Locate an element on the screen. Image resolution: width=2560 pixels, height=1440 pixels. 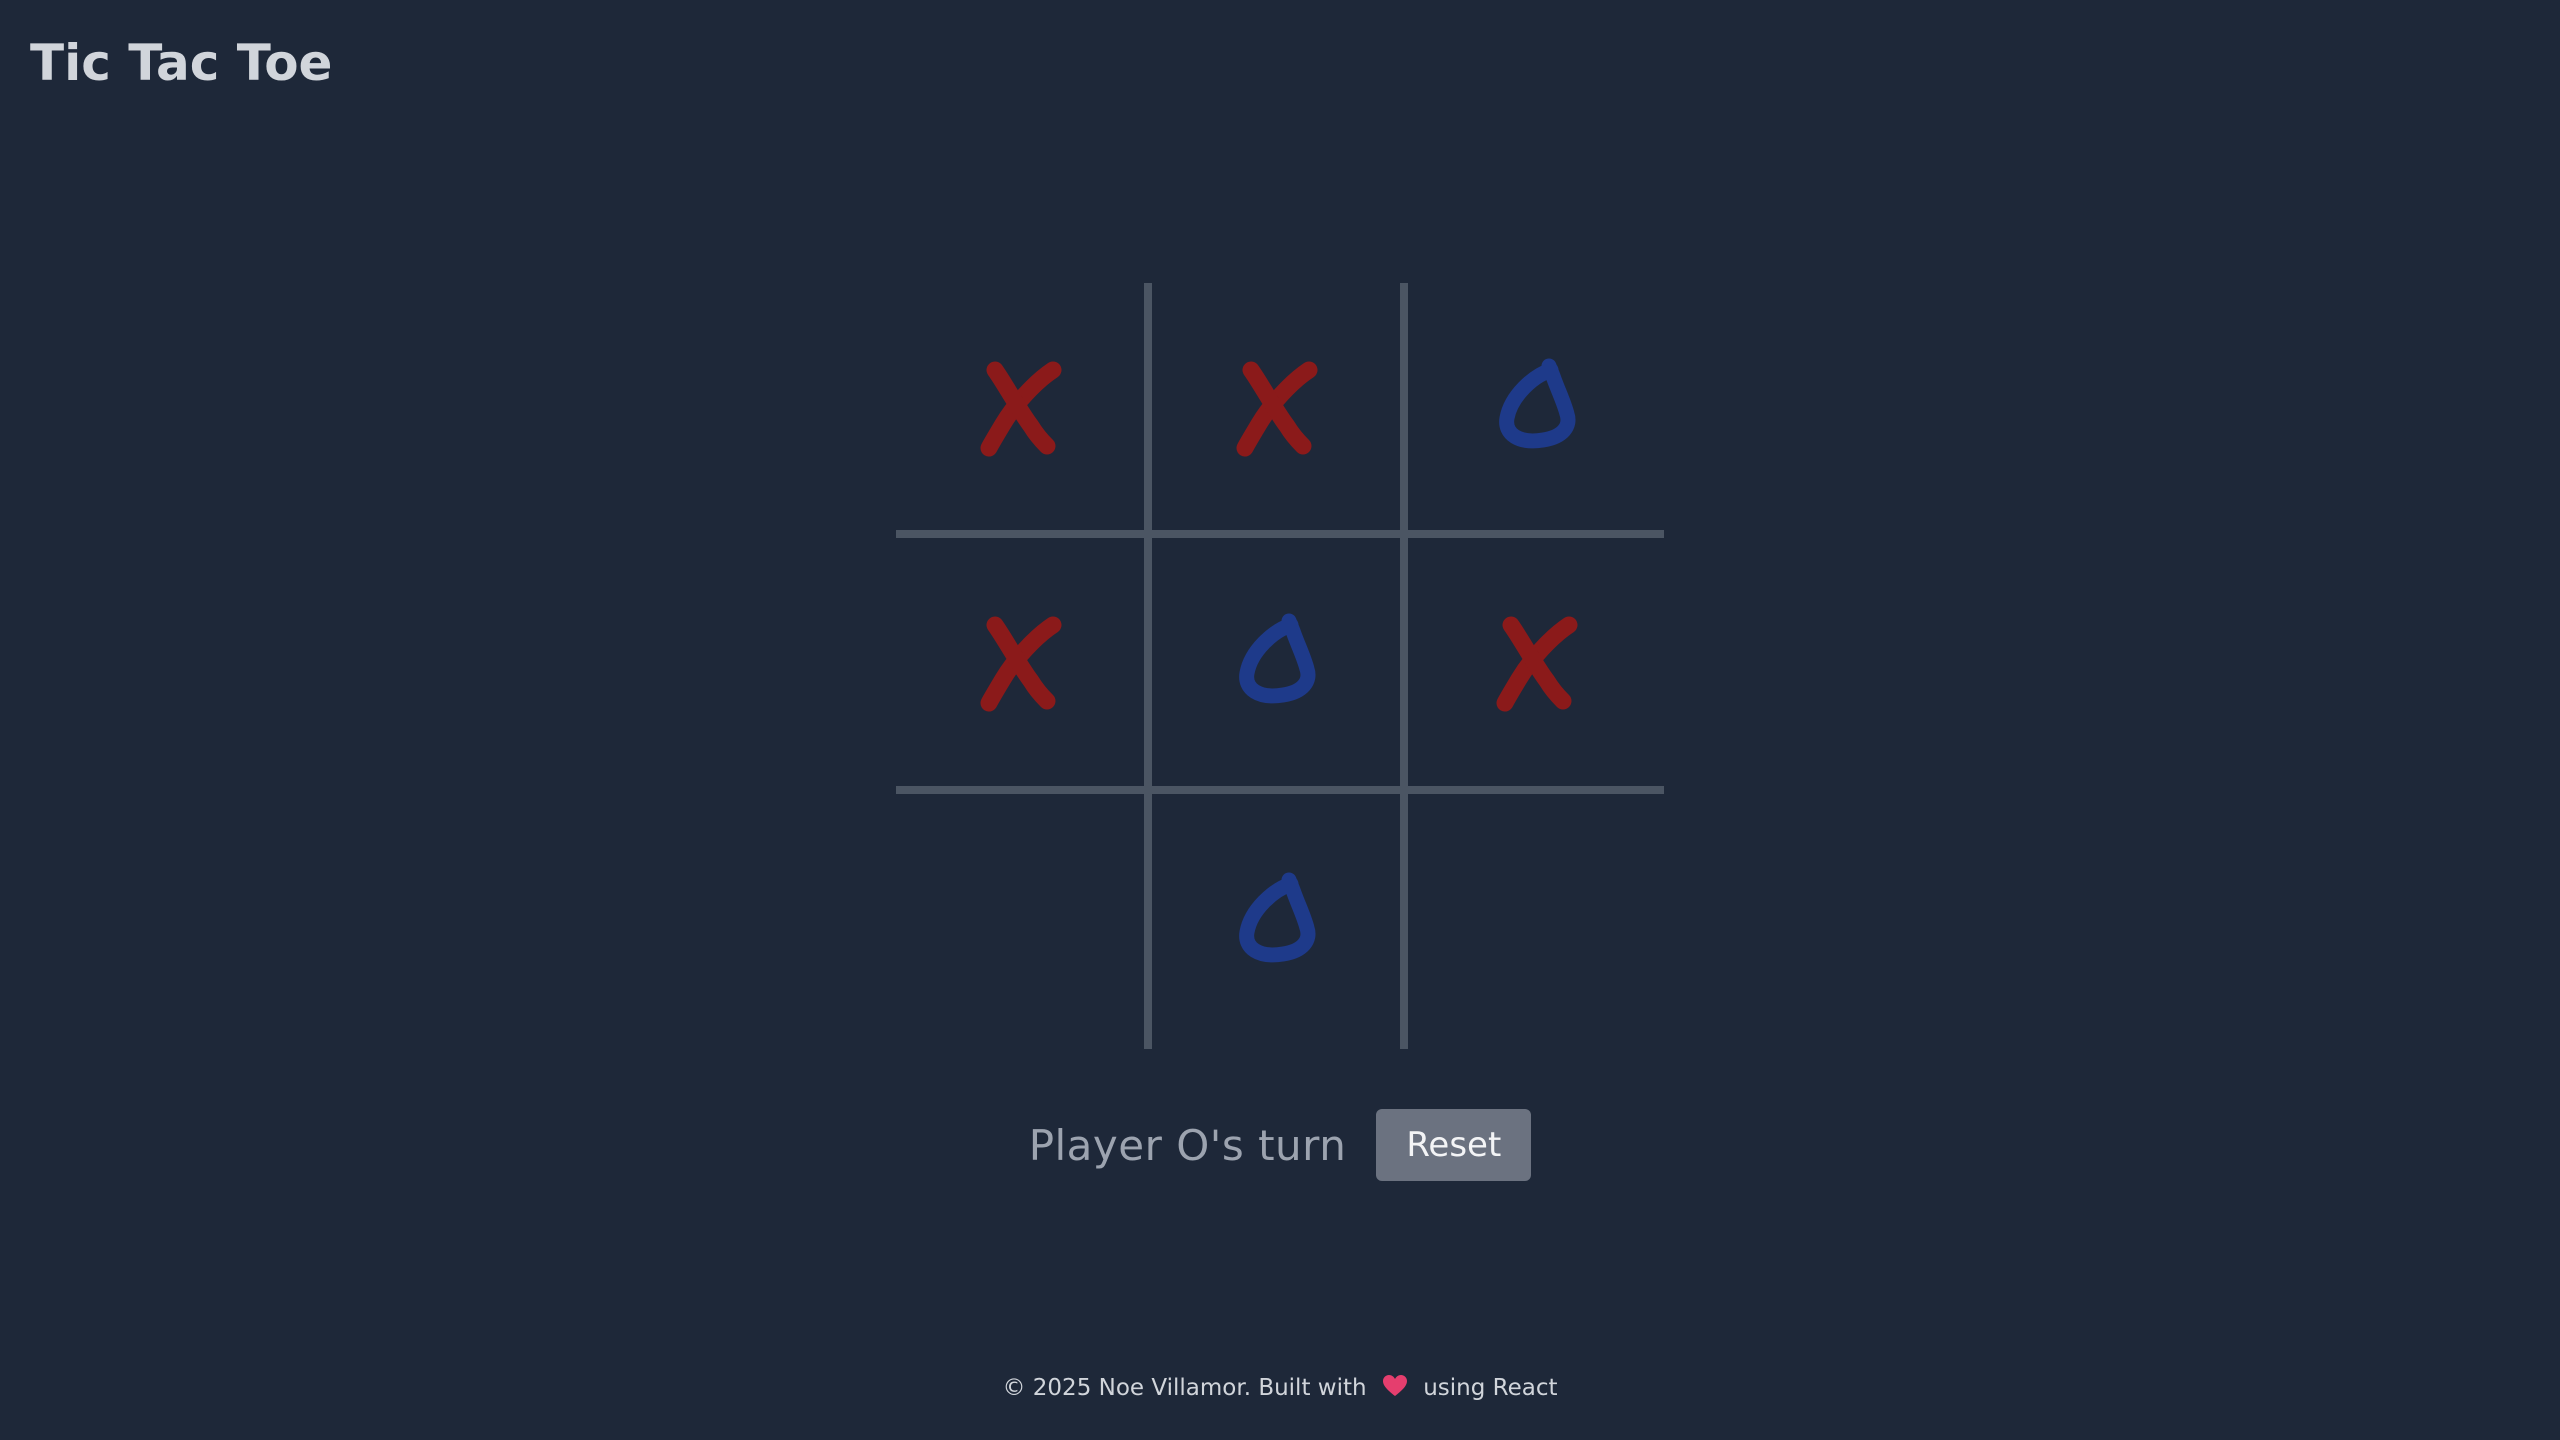
status-row: Player O's turn Reset is located at coordinates (1280, 1145).